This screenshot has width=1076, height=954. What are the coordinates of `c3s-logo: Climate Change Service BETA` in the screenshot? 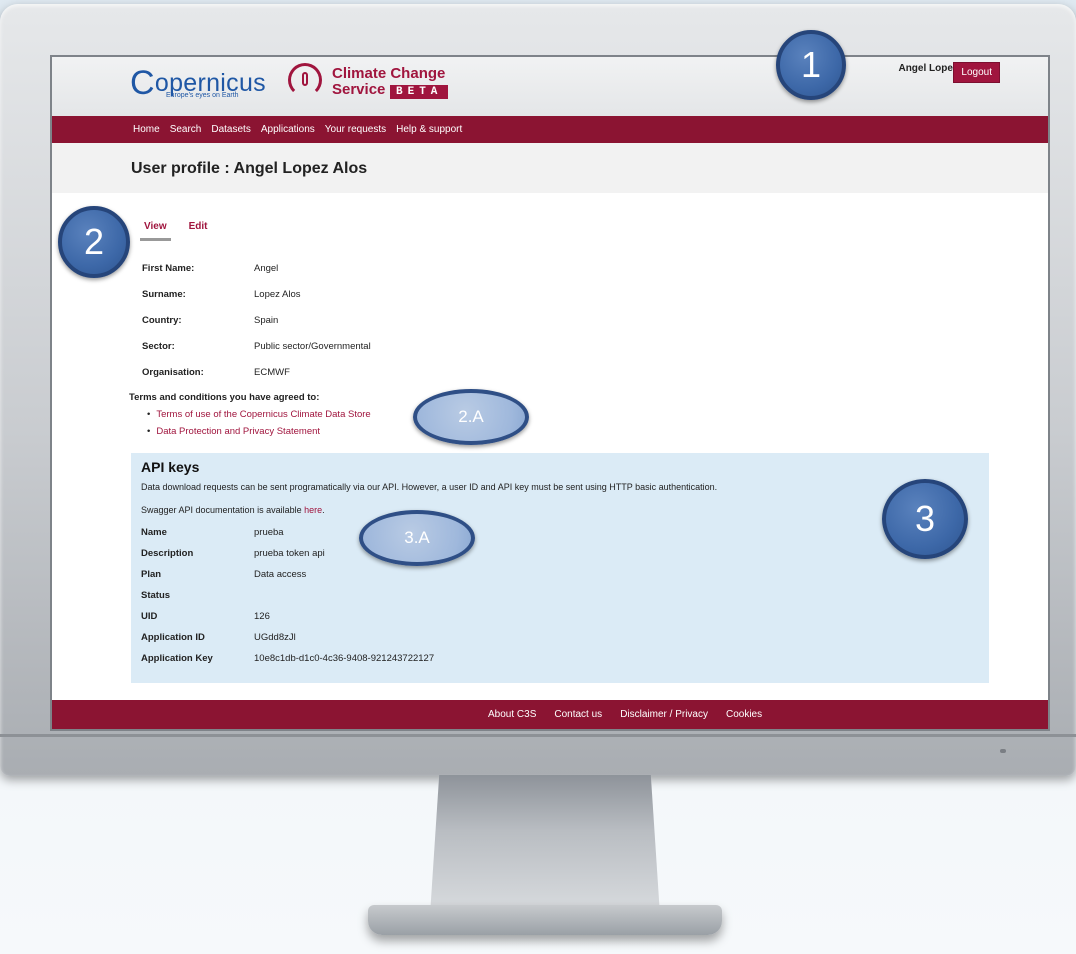 It's located at (373, 84).